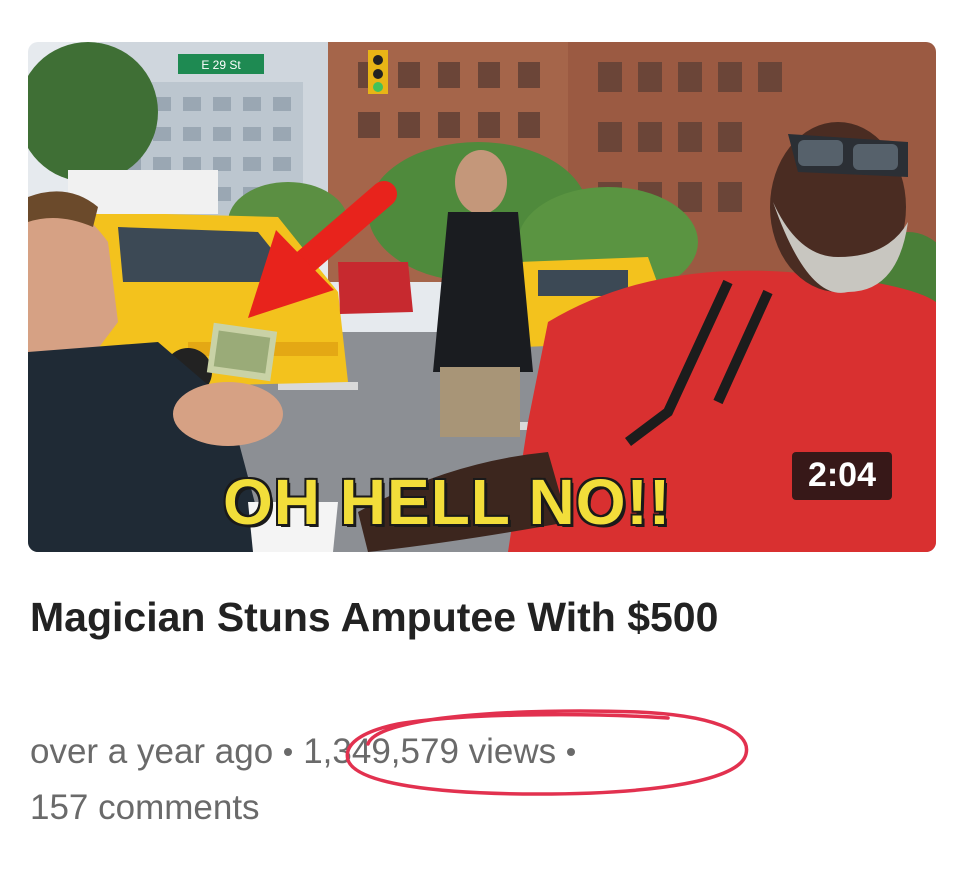 This screenshot has width=956, height=892. I want to click on view-count: 1,349,579 views, so click(430, 751).